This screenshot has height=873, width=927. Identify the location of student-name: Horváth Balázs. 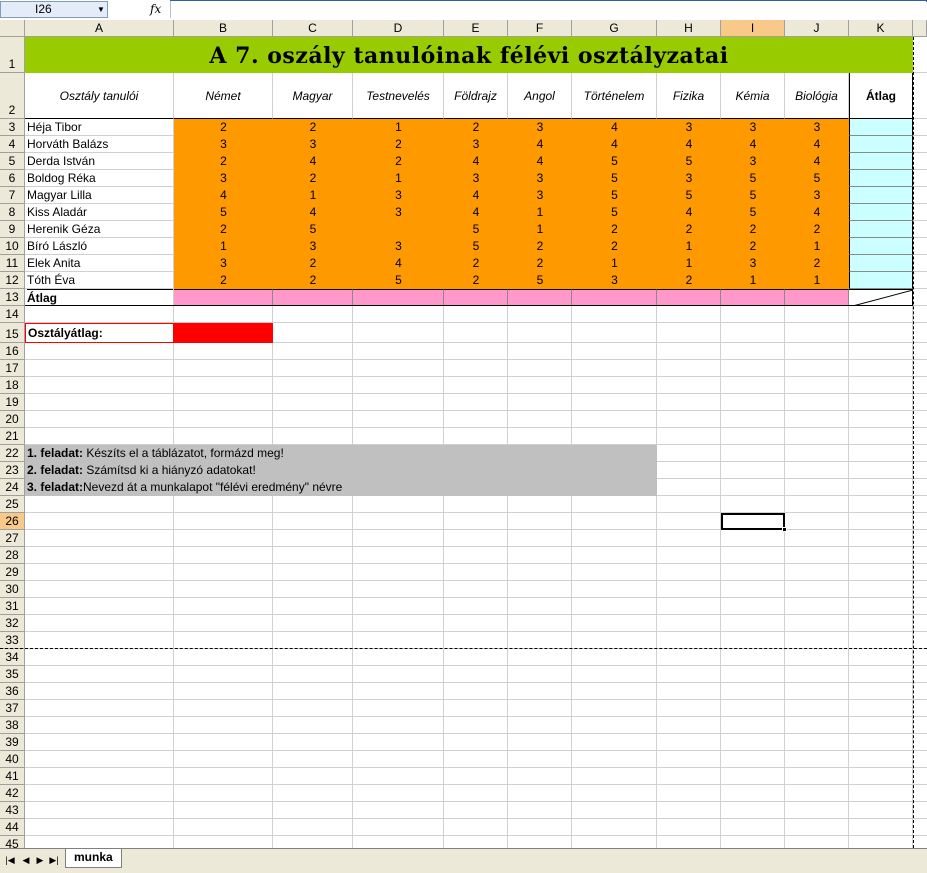
(100, 144).